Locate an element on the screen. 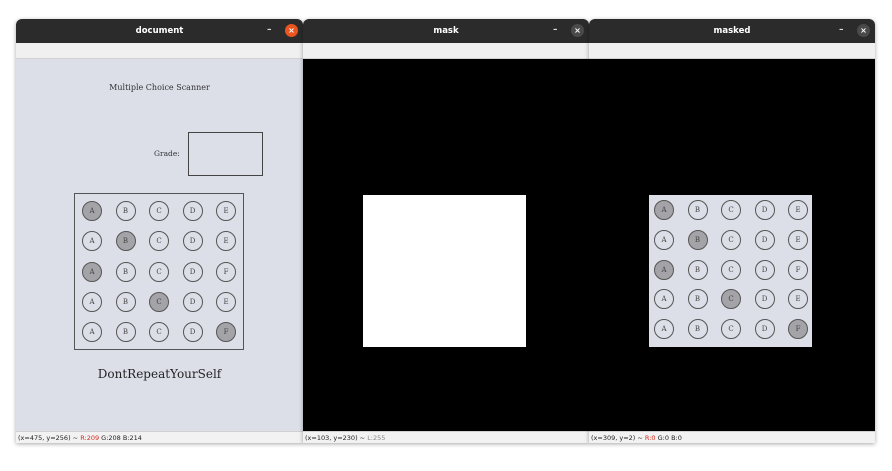 The image size is (892, 471). window-title: document is located at coordinates (159, 31).